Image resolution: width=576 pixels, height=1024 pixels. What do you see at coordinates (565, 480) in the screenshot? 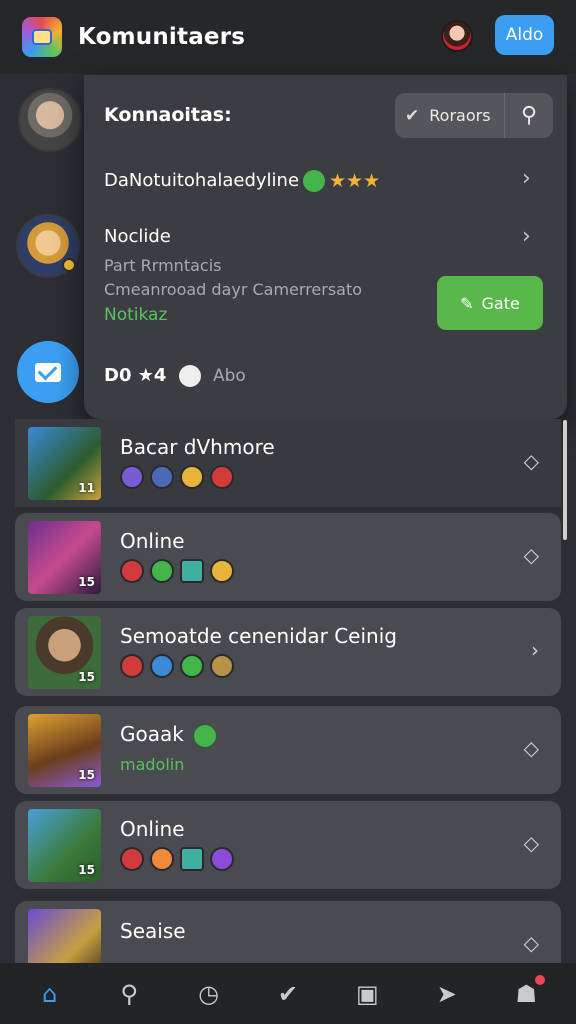
I see `scrollbar` at bounding box center [565, 480].